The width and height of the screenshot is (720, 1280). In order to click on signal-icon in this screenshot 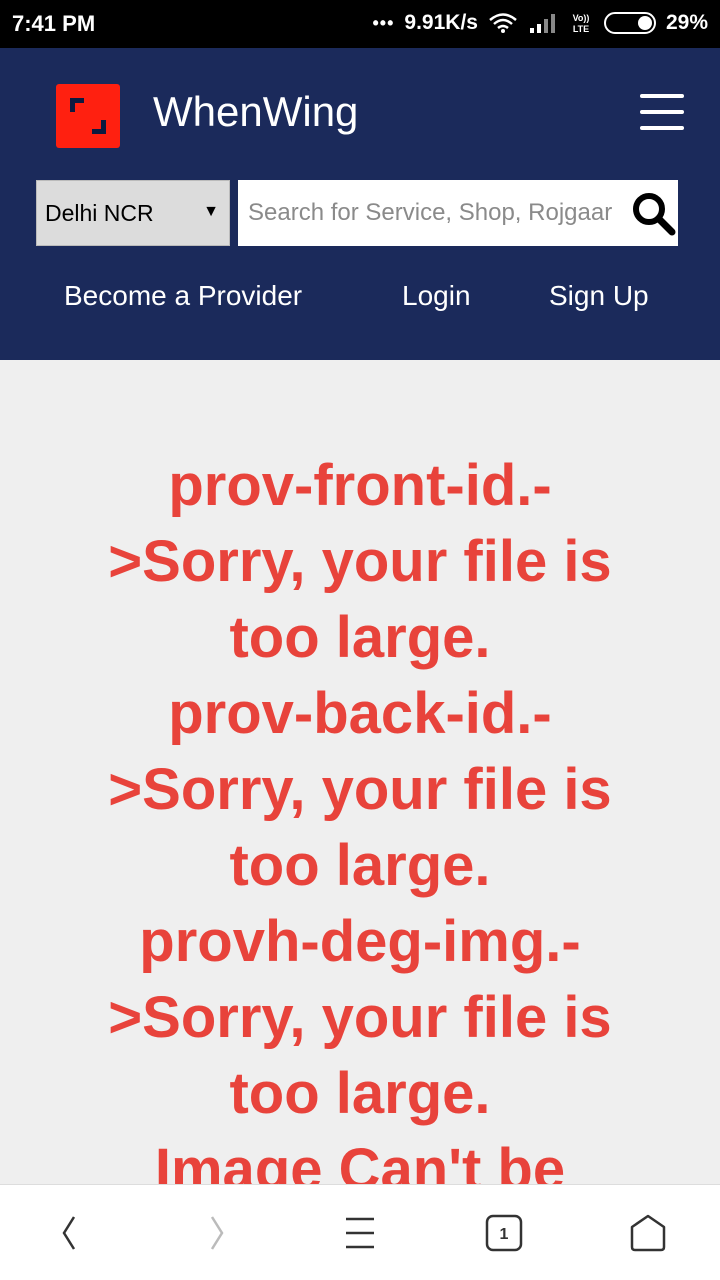, I will do `click(542, 23)`.